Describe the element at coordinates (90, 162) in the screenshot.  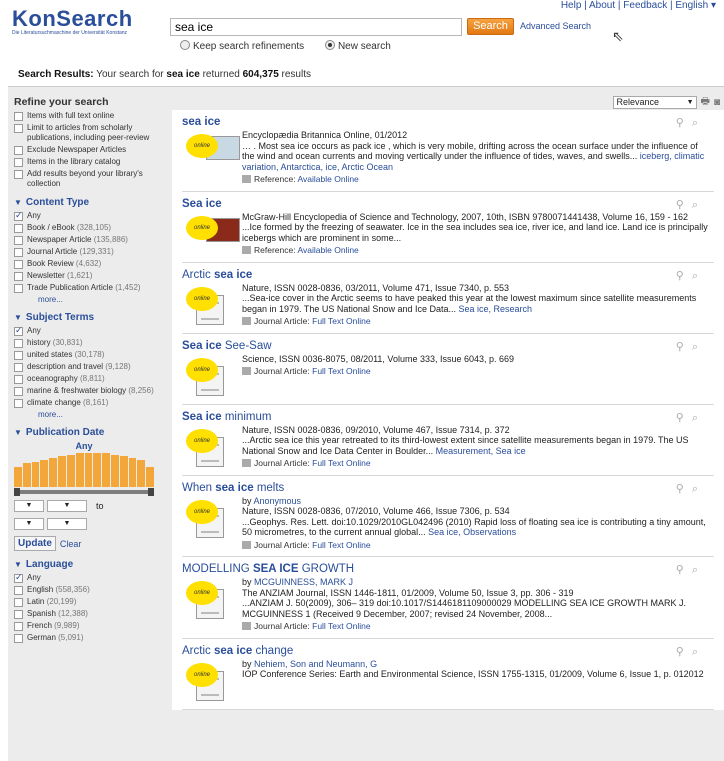
I see `refine-option: Items in the library catalog` at that location.